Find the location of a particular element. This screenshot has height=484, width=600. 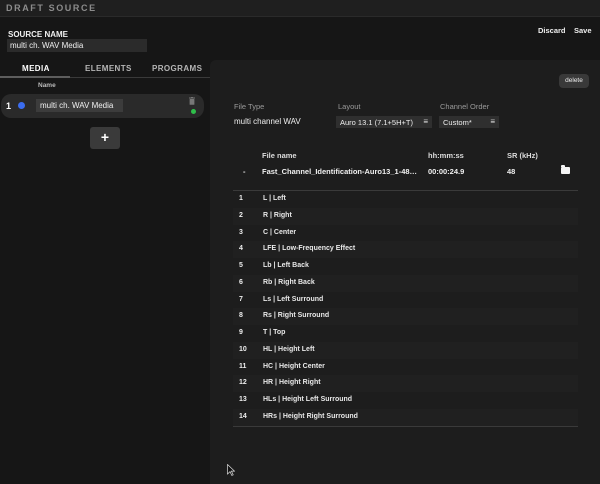

file-row-marker: - is located at coordinates (244, 171).